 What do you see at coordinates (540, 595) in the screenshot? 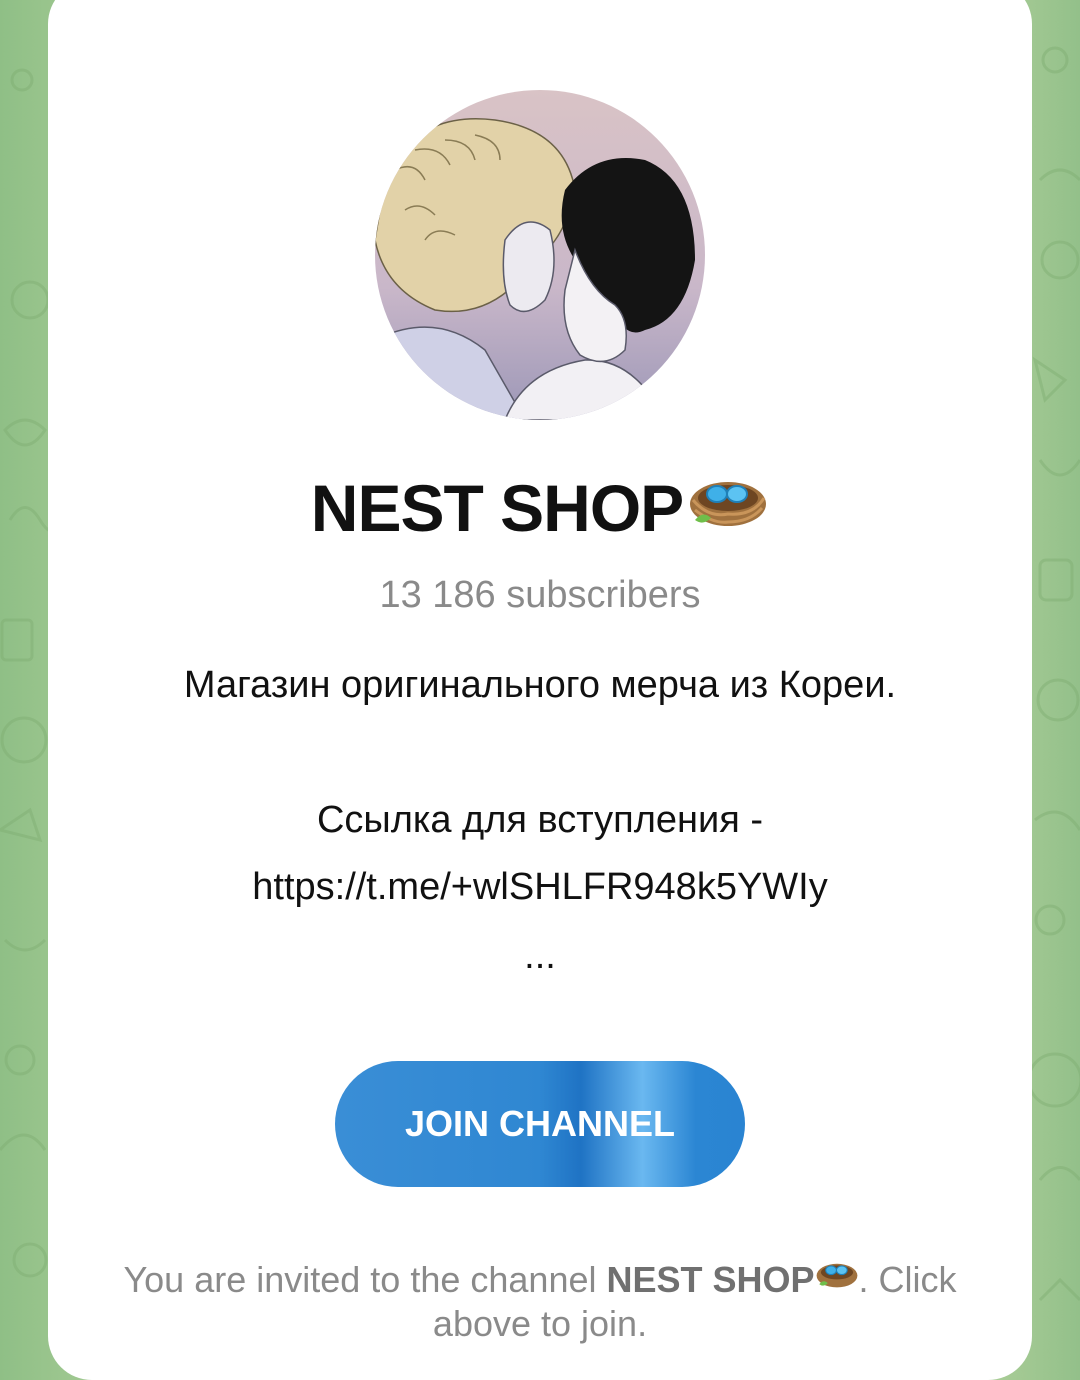
I see `subscriber-count: 13 186 subscribers` at bounding box center [540, 595].